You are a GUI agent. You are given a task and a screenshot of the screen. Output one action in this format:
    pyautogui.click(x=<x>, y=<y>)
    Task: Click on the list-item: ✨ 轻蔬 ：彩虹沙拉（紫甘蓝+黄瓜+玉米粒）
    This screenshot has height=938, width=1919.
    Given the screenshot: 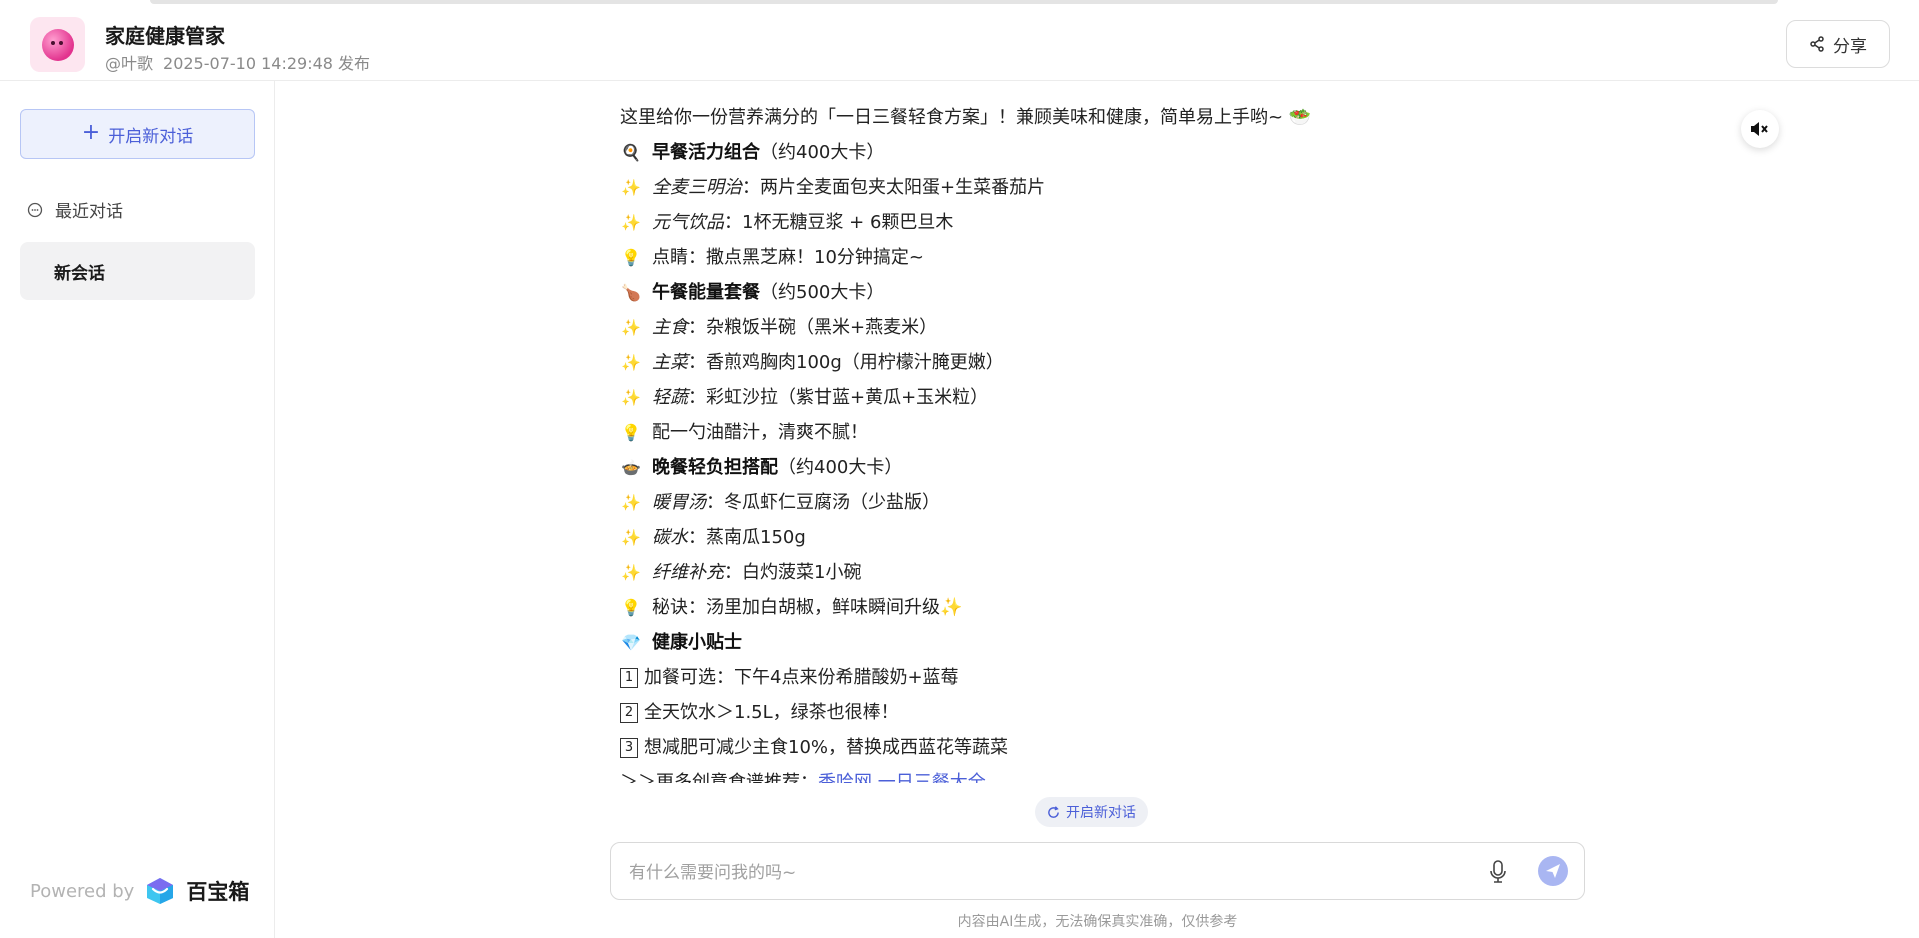 What is the action you would take?
    pyautogui.click(x=1070, y=397)
    